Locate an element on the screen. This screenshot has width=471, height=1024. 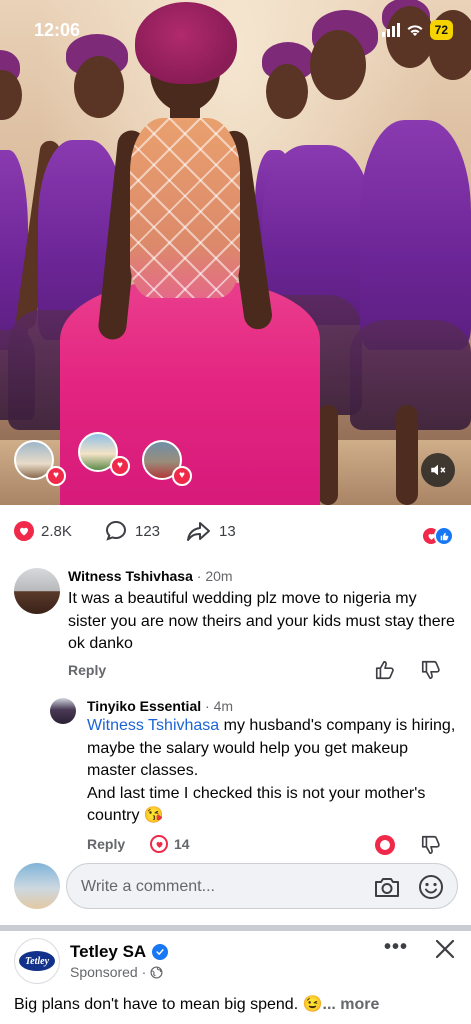
brand-logo-text: Tetley is located at coordinates (37, 961).